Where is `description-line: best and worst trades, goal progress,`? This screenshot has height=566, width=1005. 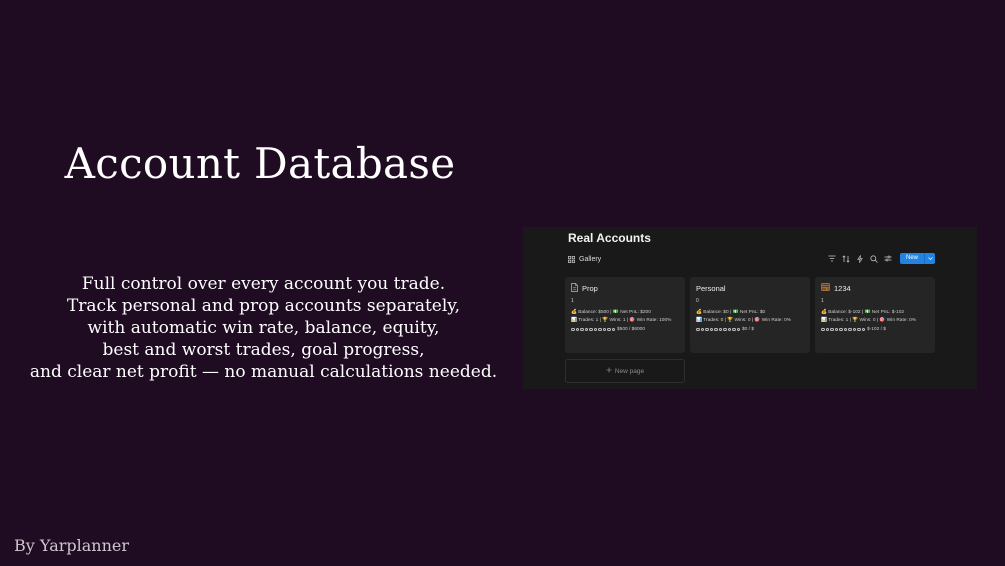
description-line: best and worst trades, goal progress, is located at coordinates (263, 350).